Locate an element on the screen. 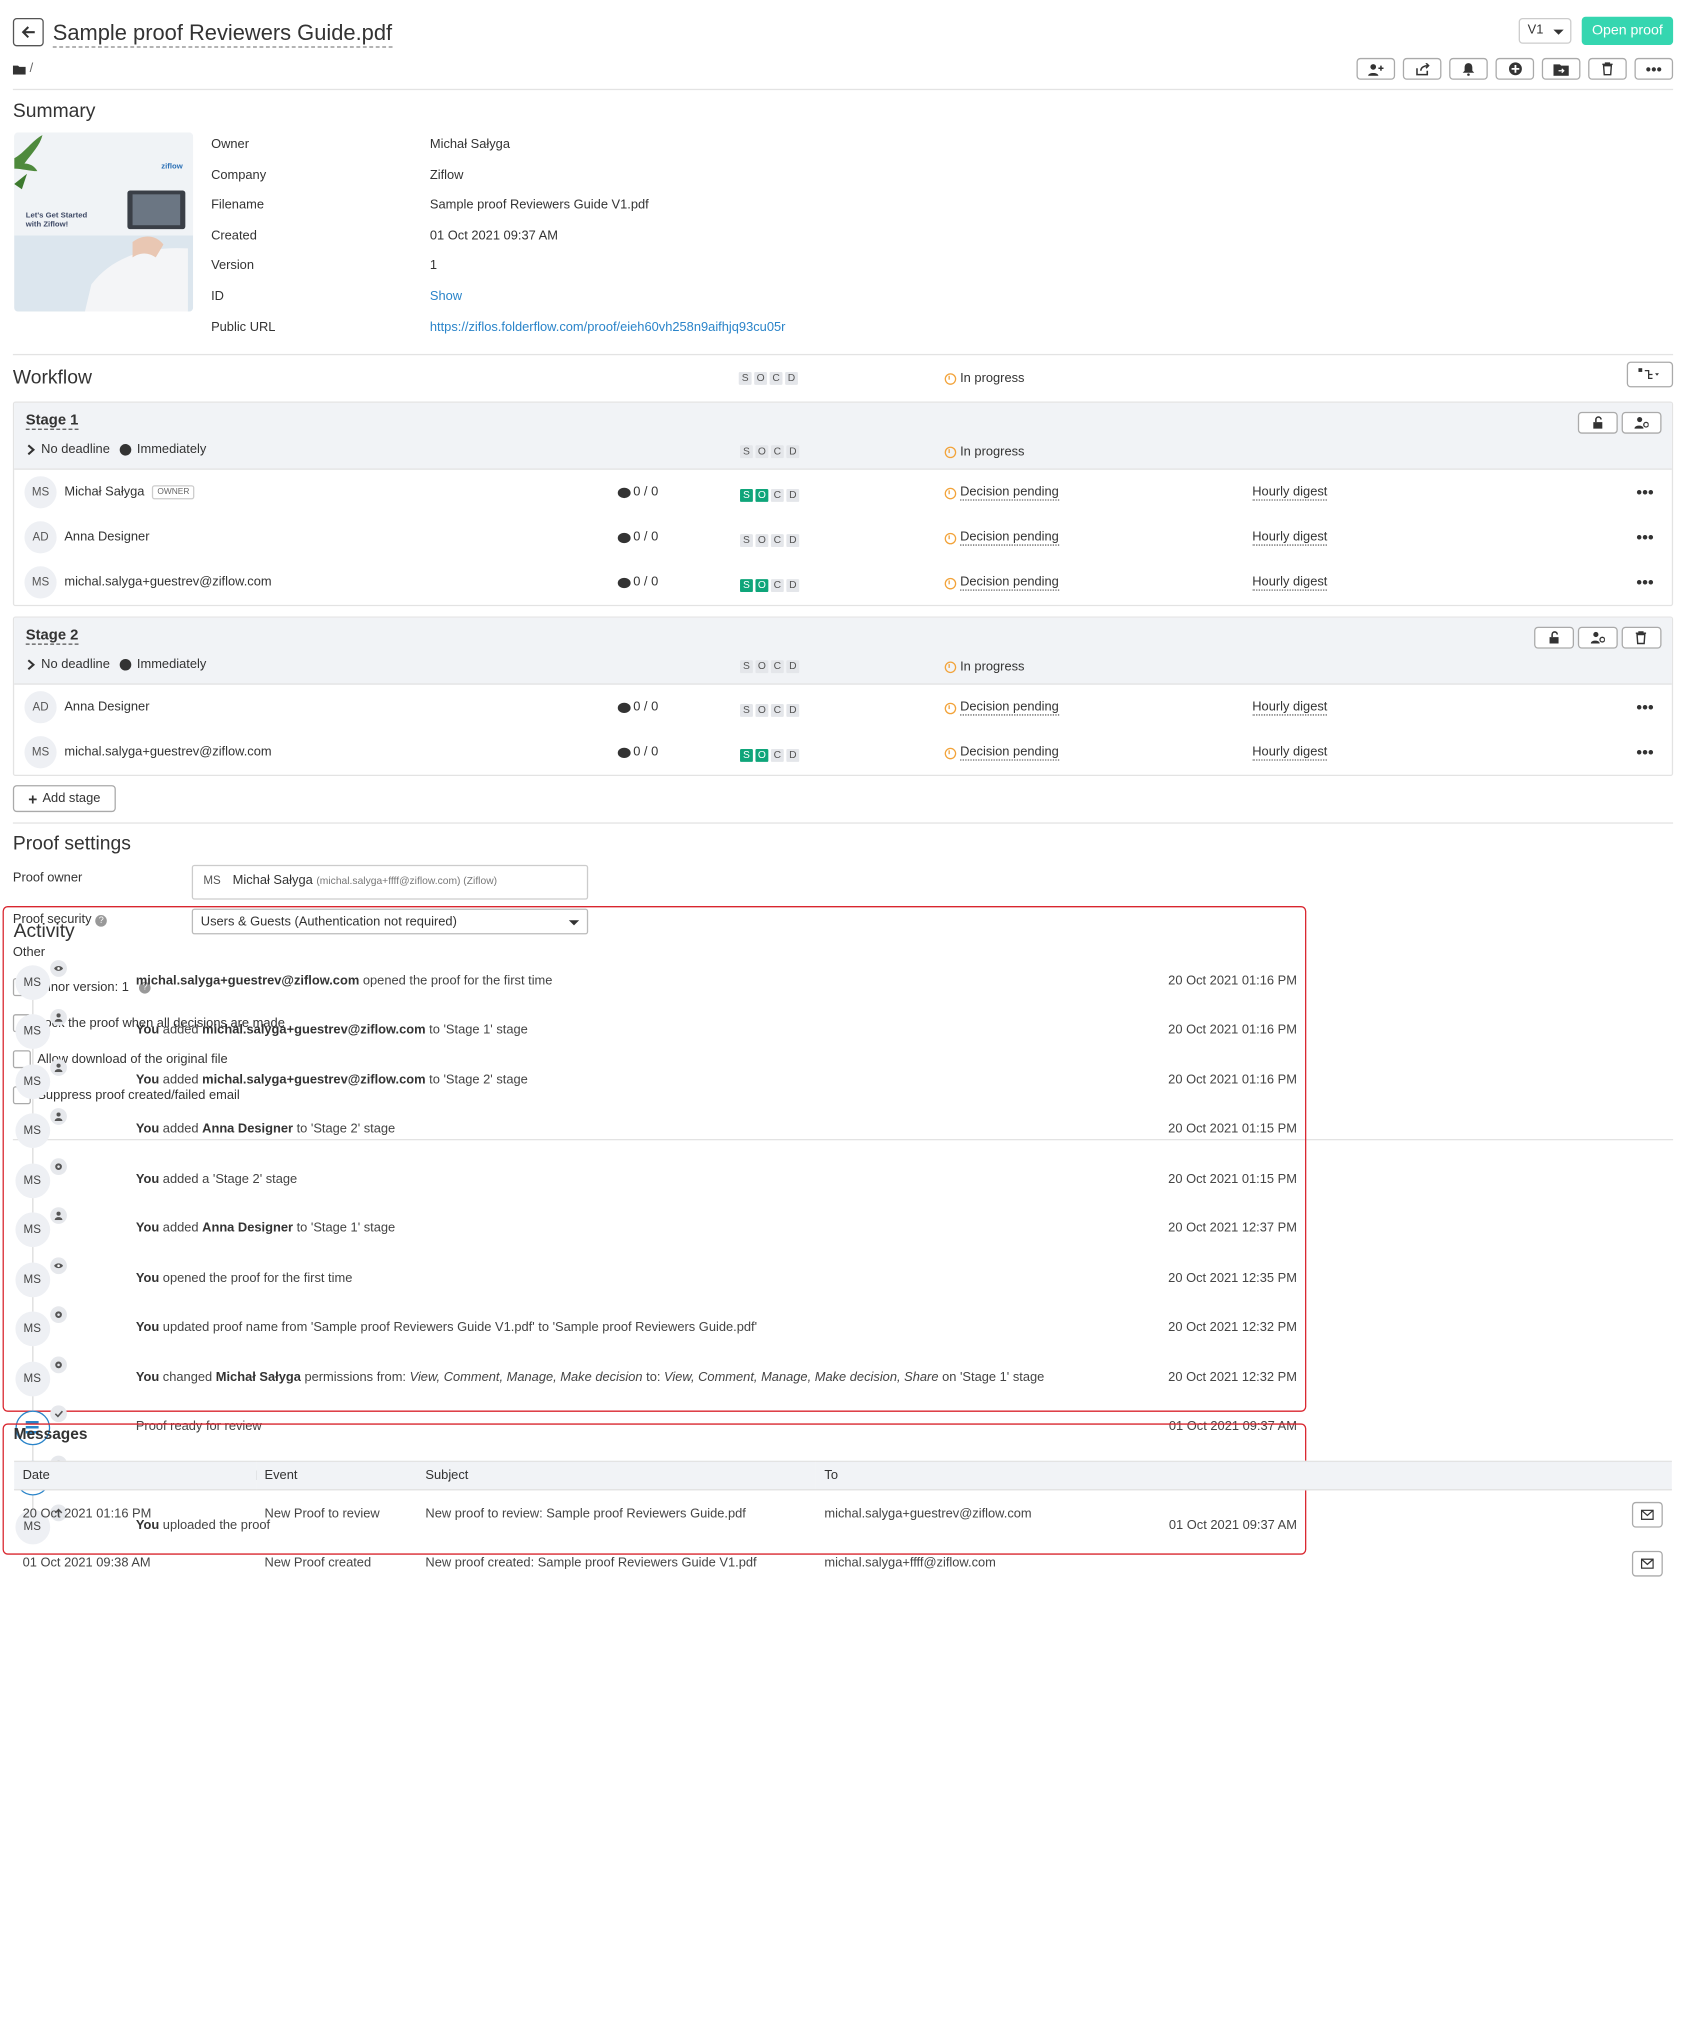  activity-text: You opened the proof for the first time is located at coordinates (244, 1278).